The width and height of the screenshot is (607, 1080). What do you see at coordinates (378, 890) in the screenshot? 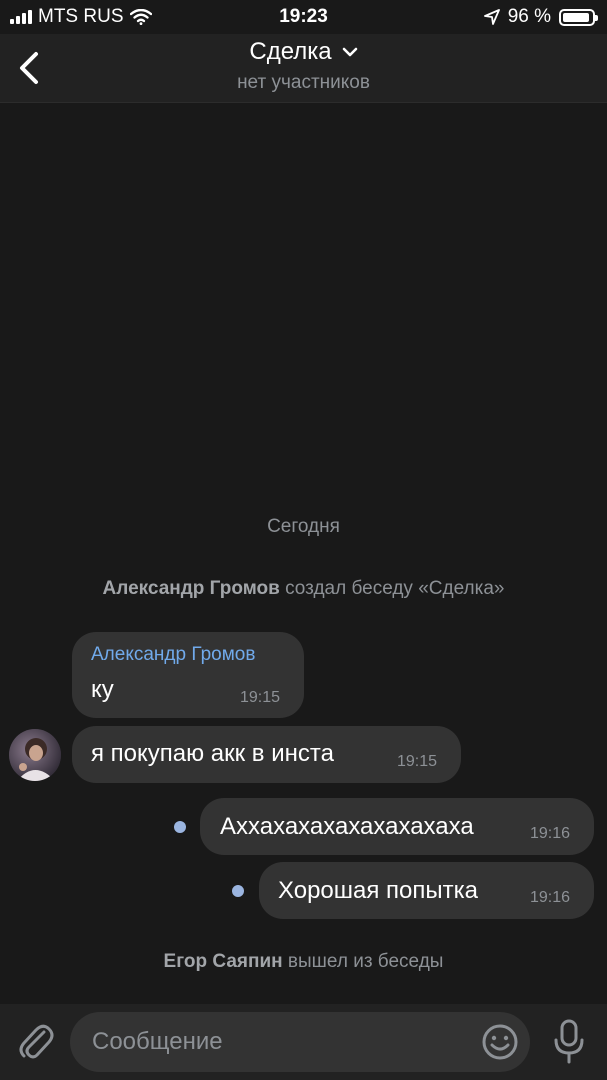
I see `message-text: Хорошая попытка` at bounding box center [378, 890].